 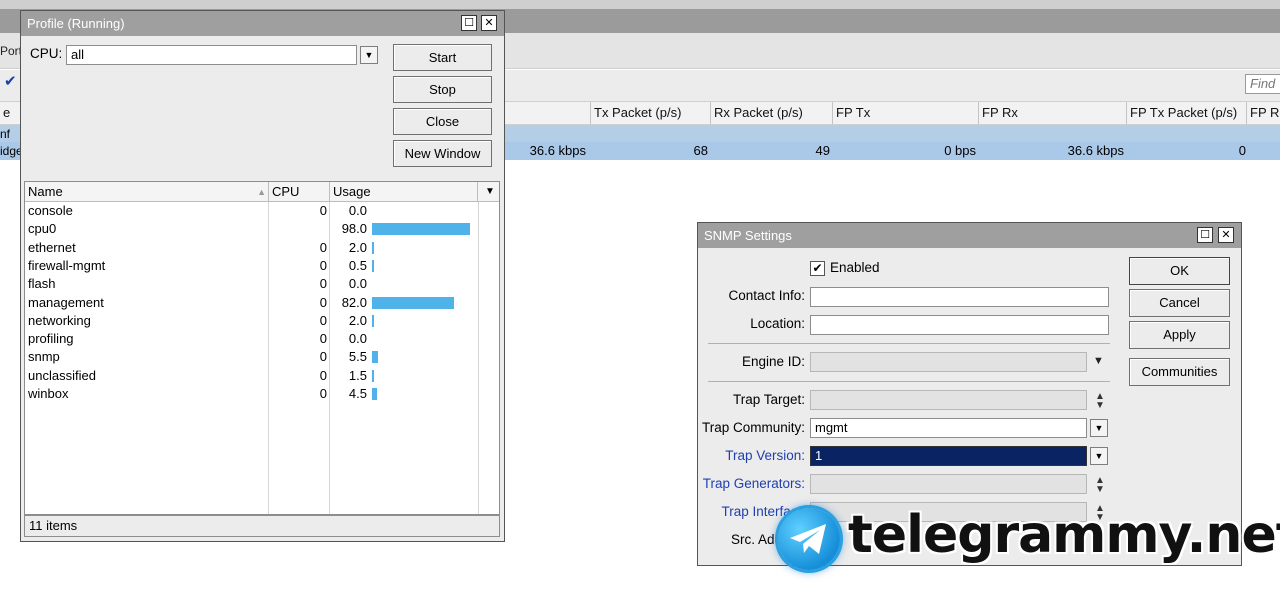 I want to click on enabled-checkbox: ✔, so click(x=817, y=268).